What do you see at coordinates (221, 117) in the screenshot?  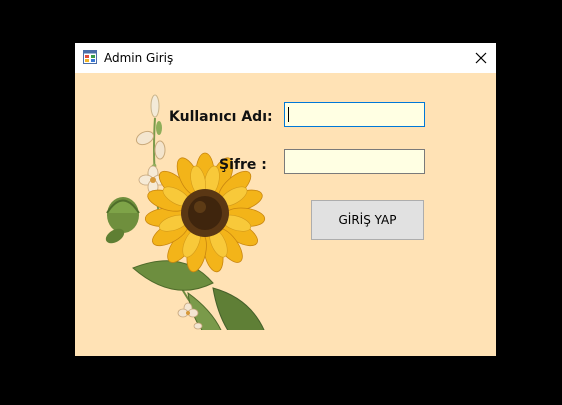 I see `username-label: Kullanıcı Adı:` at bounding box center [221, 117].